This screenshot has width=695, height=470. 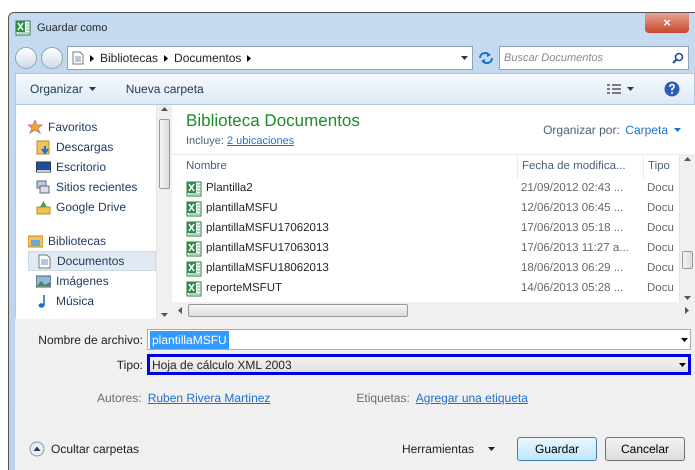 I want to click on list-view-icon, so click(x=614, y=89).